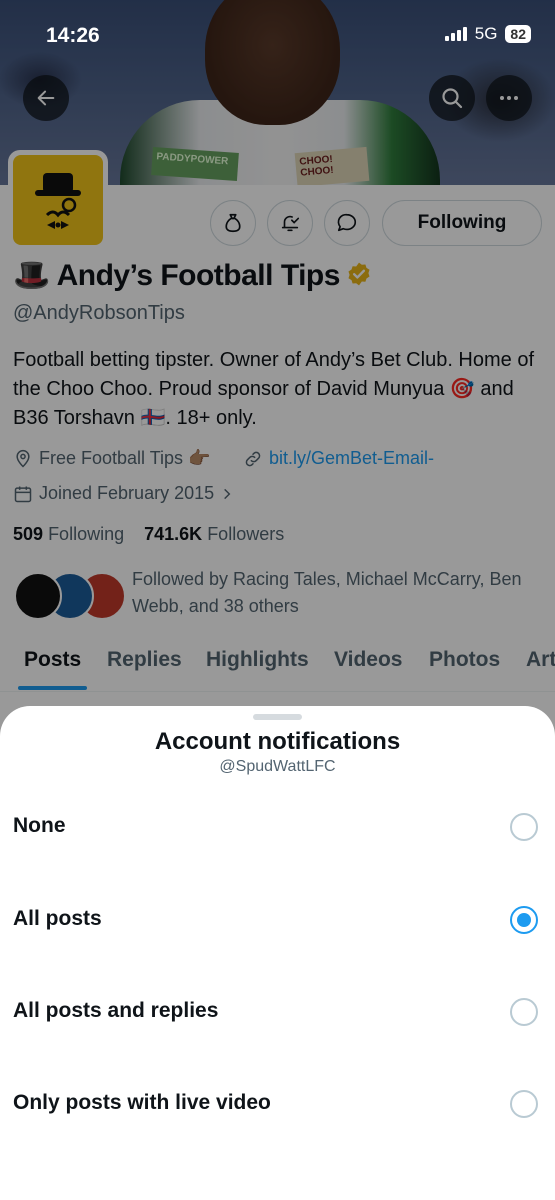 The height and width of the screenshot is (1200, 555). I want to click on radio-all-posts-and-replies, so click(524, 1012).